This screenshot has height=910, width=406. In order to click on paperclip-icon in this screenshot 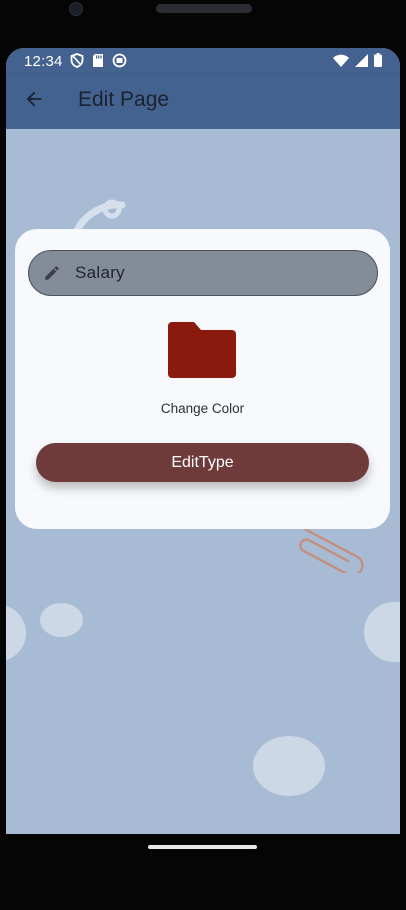, I will do `click(334, 551)`.